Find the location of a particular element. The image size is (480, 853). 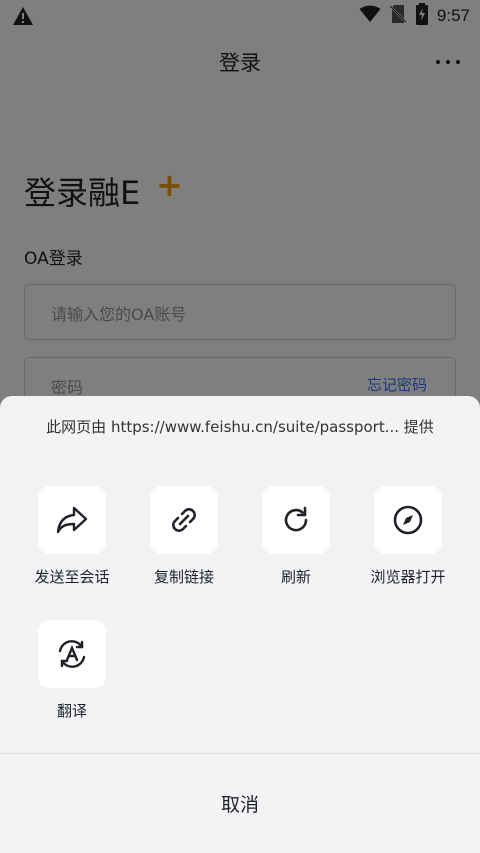

action-label: 发送至会话 is located at coordinates (72, 577).